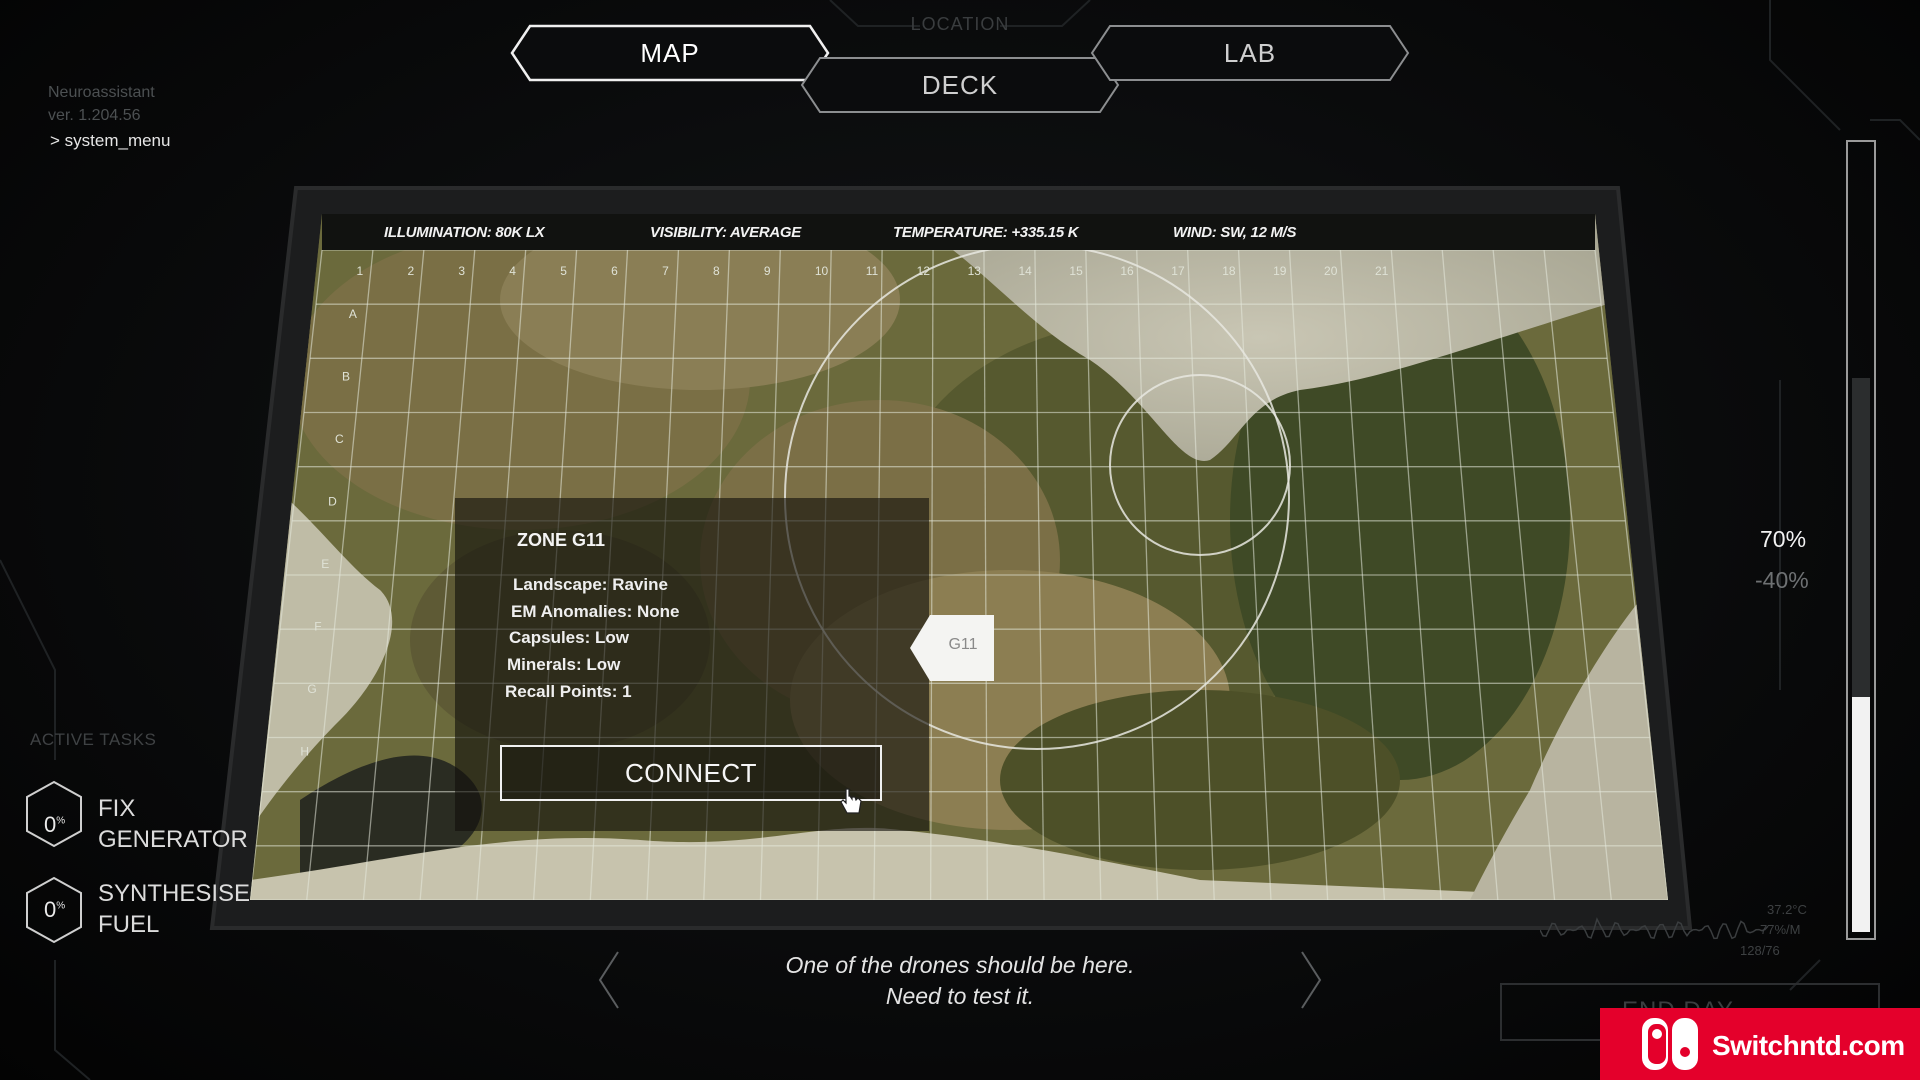  Describe the element at coordinates (332, 502) in the screenshot. I see `grid-row-label: D` at that location.